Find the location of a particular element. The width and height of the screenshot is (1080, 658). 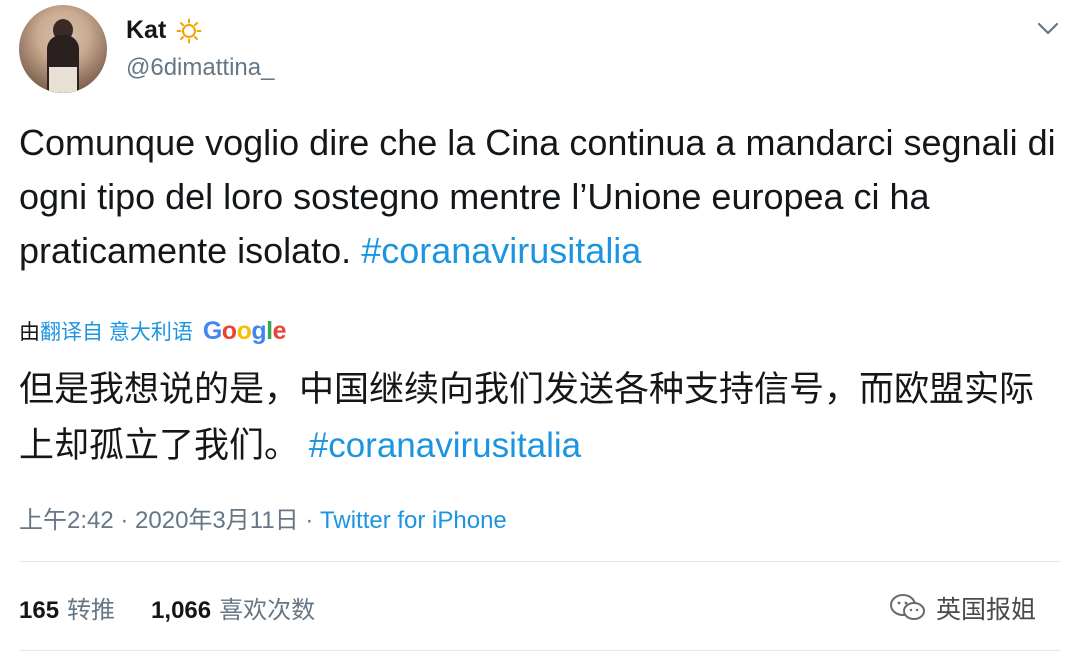

retweets-label: 转推 is located at coordinates (91, 610).